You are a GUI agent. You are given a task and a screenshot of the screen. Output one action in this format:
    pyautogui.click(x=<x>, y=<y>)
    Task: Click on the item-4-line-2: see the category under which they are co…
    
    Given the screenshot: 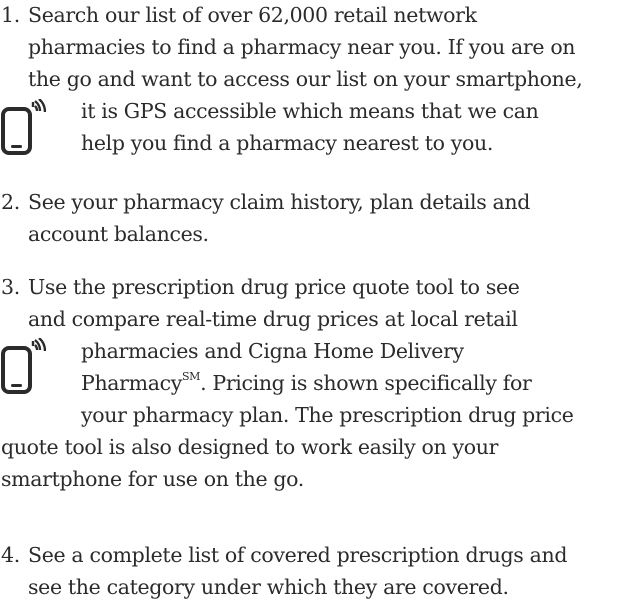 What is the action you would take?
    pyautogui.click(x=268, y=587)
    